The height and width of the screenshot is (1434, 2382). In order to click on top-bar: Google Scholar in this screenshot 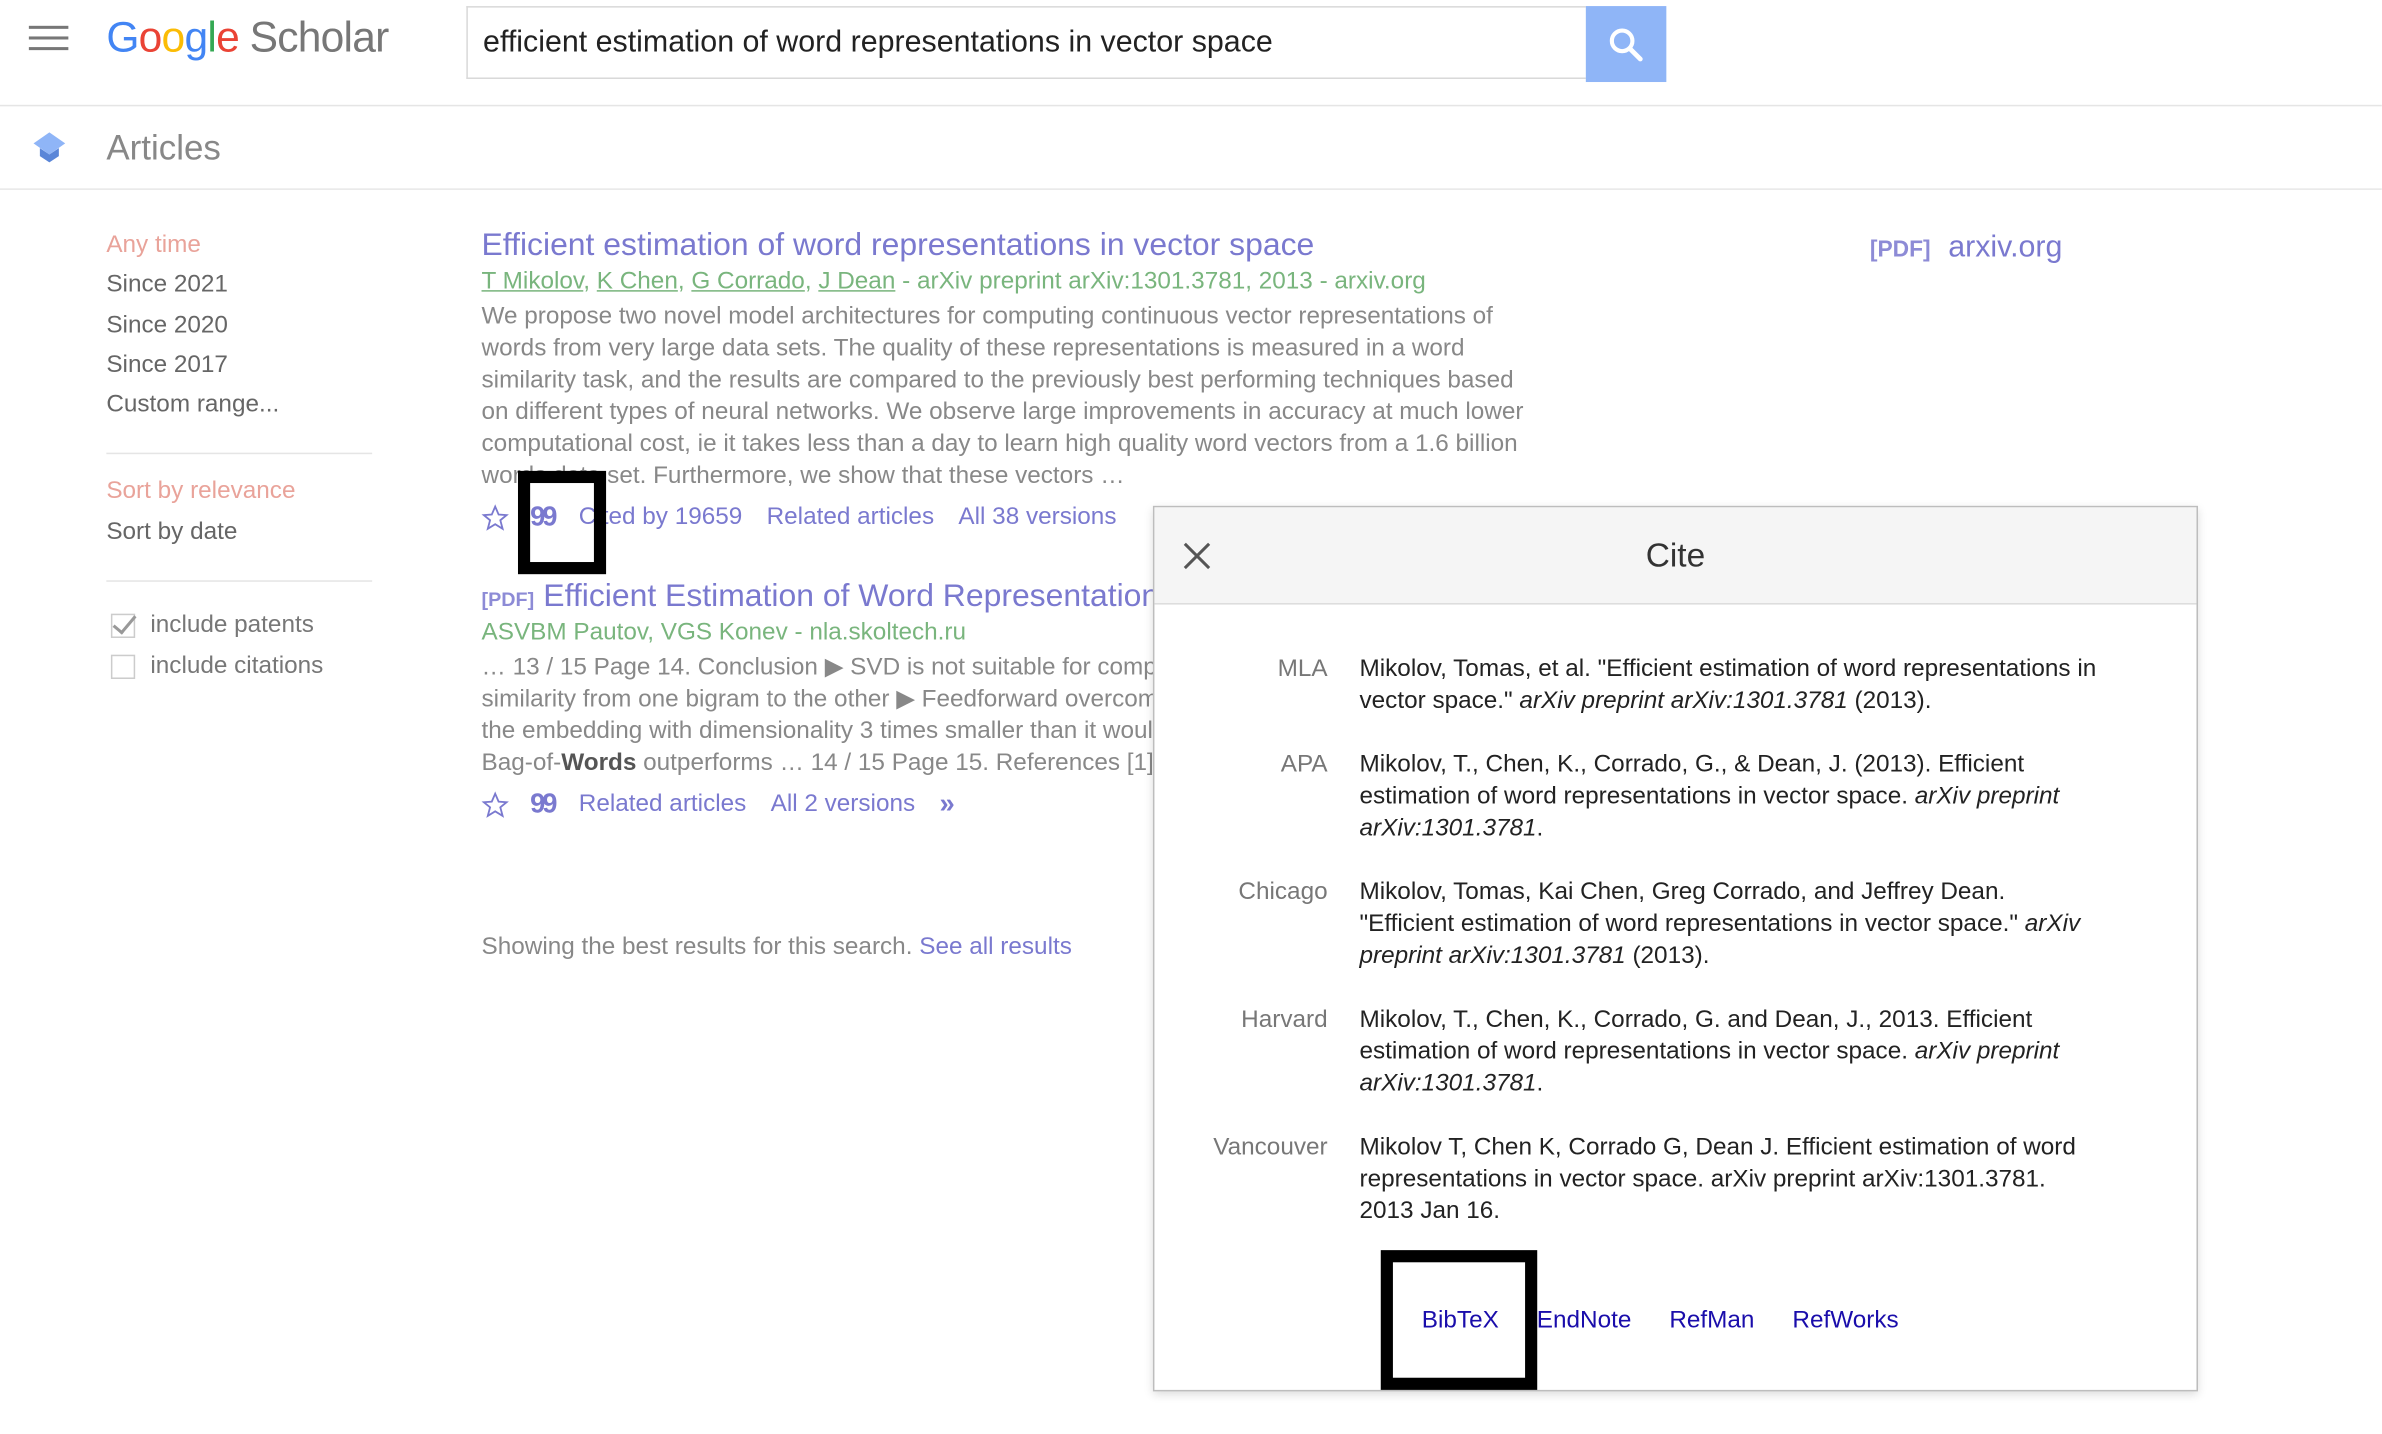, I will do `click(1191, 53)`.